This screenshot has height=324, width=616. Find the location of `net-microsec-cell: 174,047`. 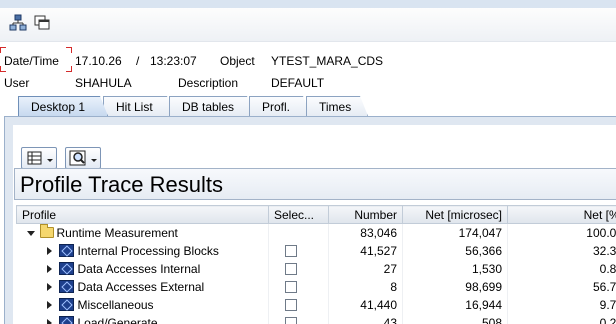

net-microsec-cell: 174,047 is located at coordinates (455, 232).